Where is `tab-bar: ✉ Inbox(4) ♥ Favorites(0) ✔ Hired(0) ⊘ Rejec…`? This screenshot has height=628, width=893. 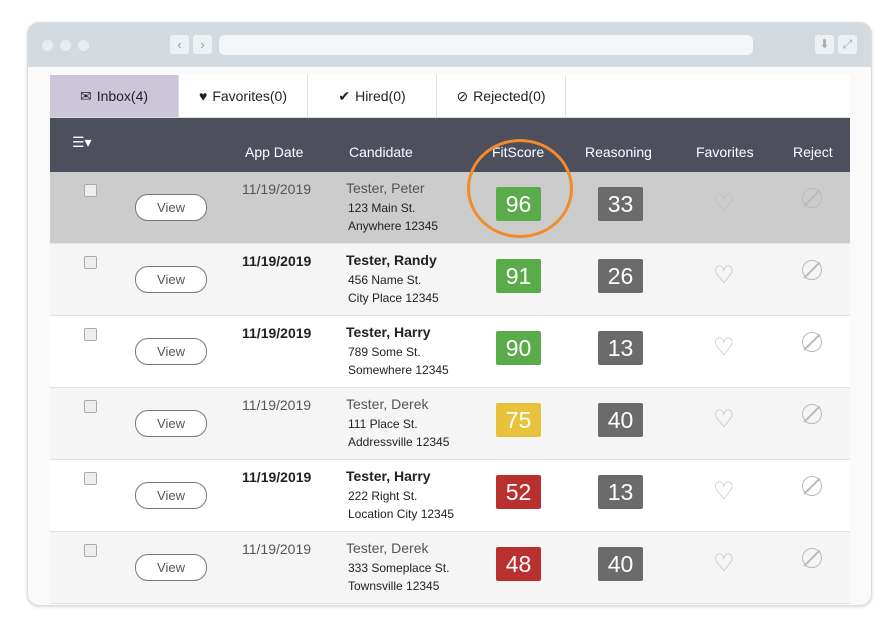 tab-bar: ✉ Inbox(4) ♥ Favorites(0) ✔ Hired(0) ⊘ Rejec… is located at coordinates (450, 96).